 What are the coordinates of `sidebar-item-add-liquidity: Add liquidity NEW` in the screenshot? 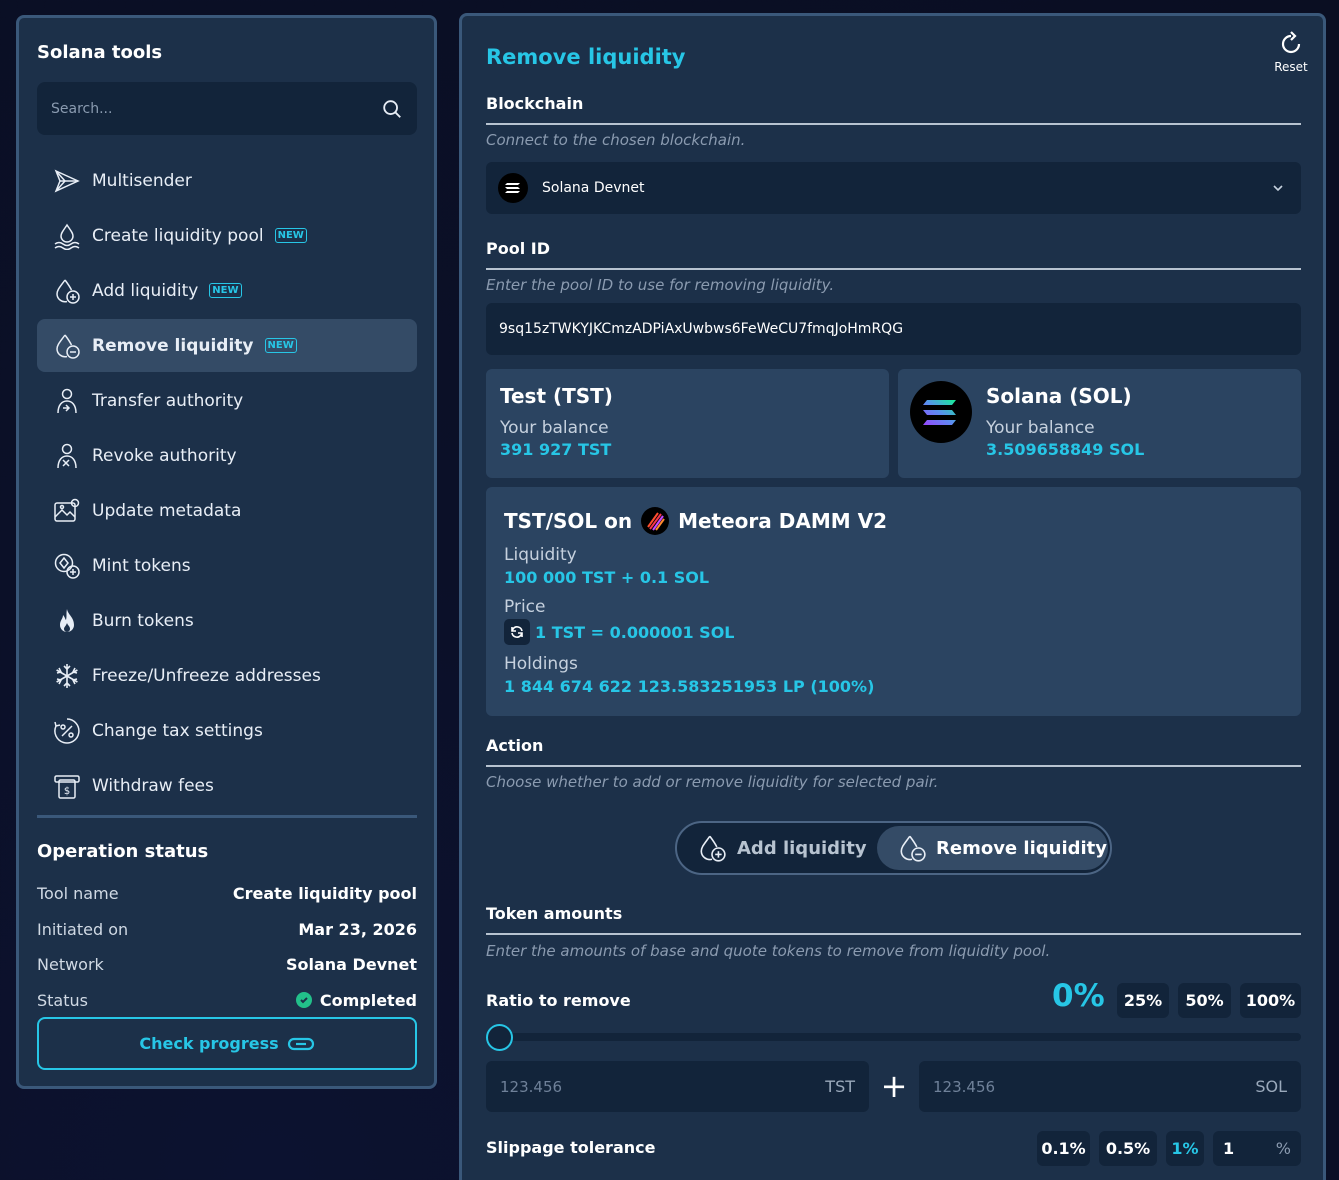 It's located at (227, 290).